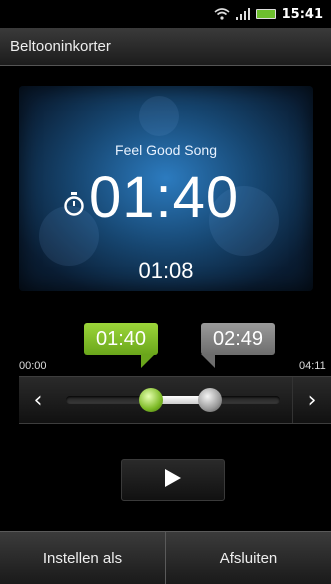  What do you see at coordinates (159, 116) in the screenshot?
I see `bokeh-decoration` at bounding box center [159, 116].